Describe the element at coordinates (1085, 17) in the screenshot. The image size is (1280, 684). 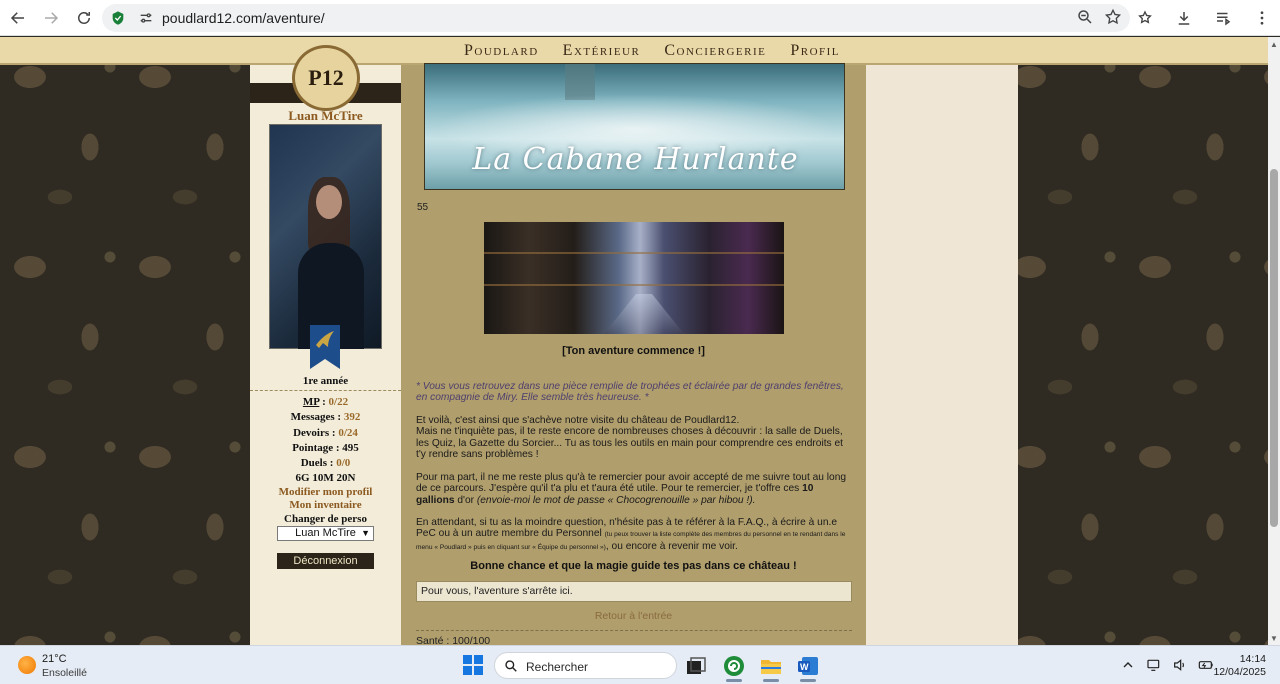
I see `zoom-icon` at that location.